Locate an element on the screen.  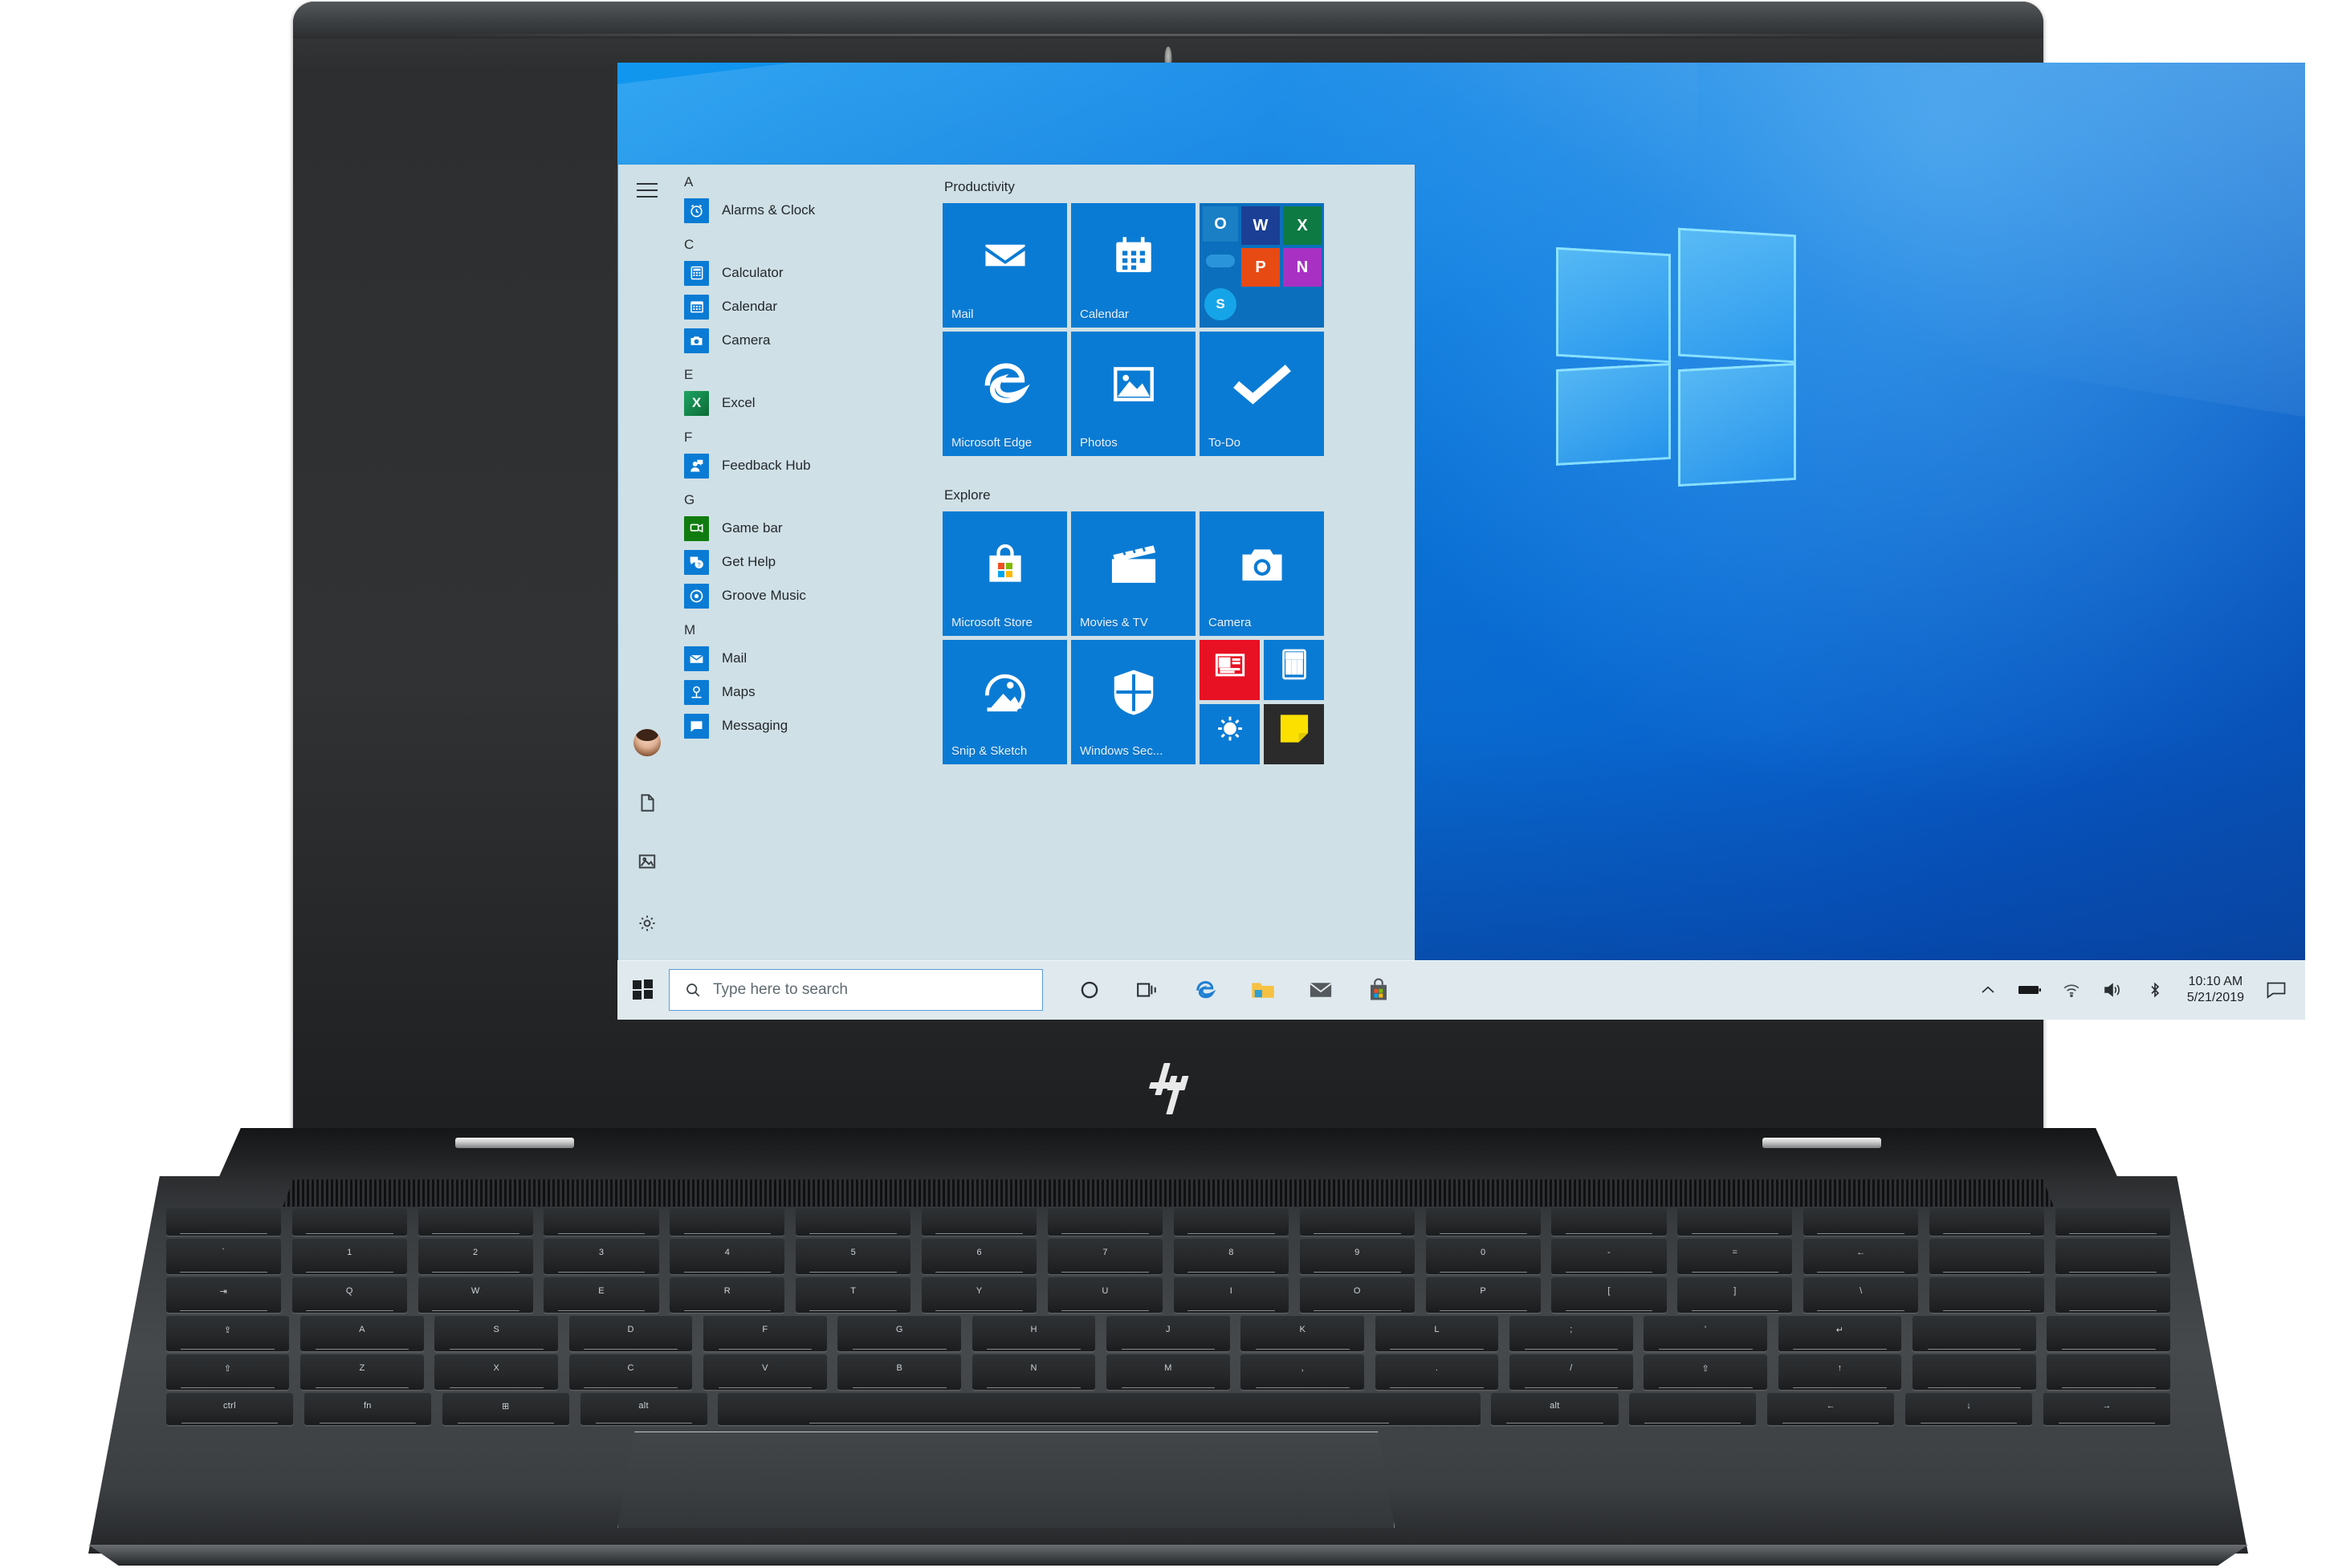
tile-weather is located at coordinates (1230, 734).